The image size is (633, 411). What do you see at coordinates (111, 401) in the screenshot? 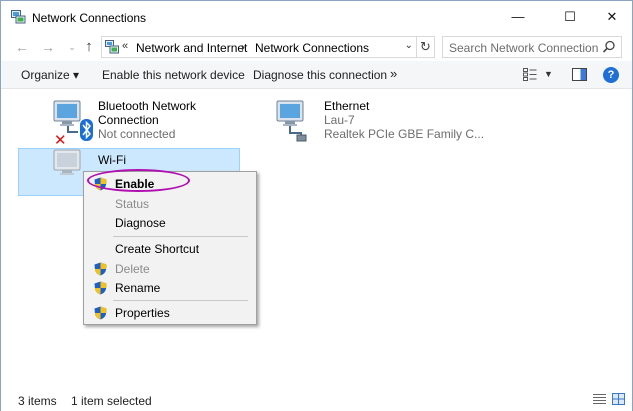
I see `selection-count: 1 item selected` at bounding box center [111, 401].